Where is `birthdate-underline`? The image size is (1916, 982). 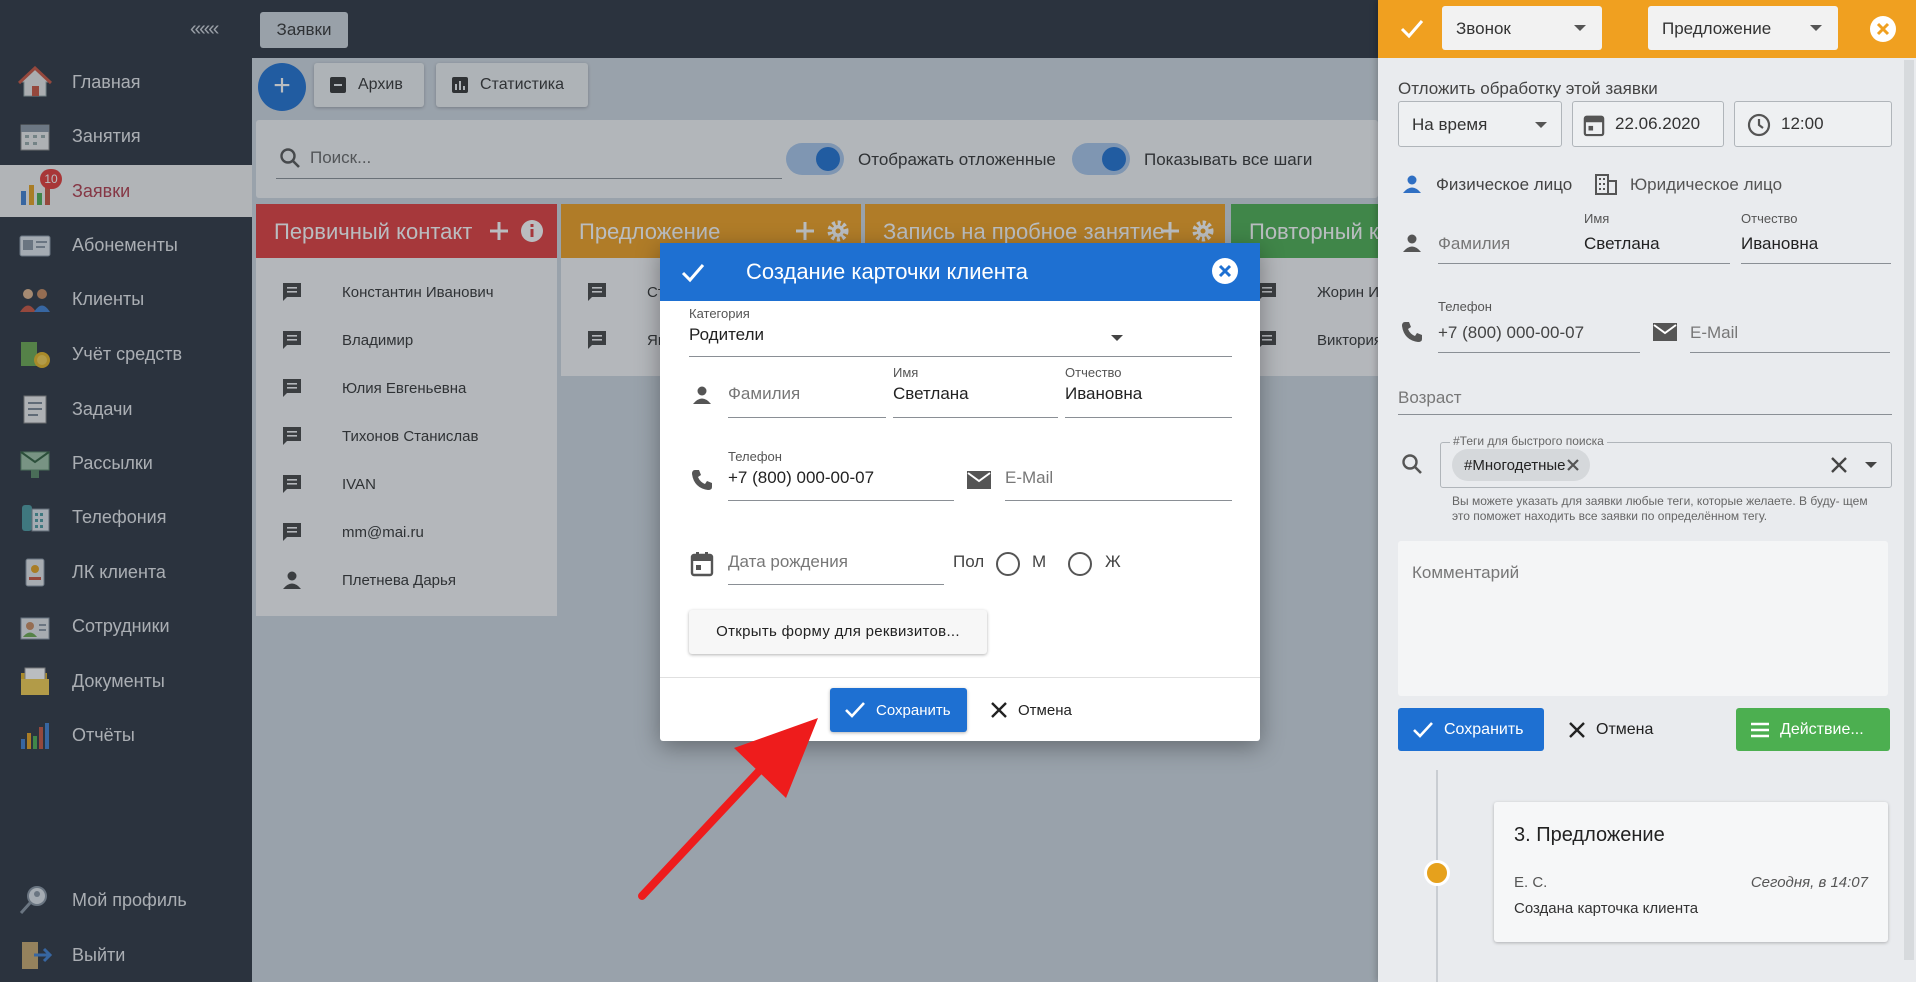 birthdate-underline is located at coordinates (836, 584).